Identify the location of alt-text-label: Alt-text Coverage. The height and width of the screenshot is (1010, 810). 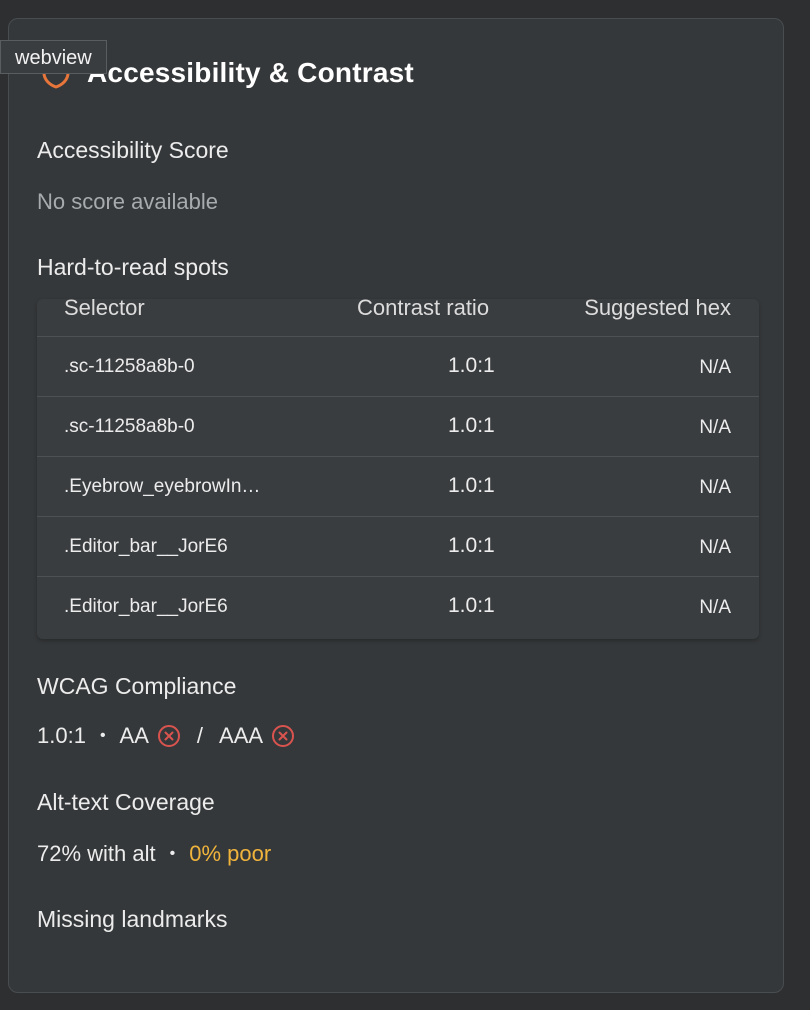
(126, 802).